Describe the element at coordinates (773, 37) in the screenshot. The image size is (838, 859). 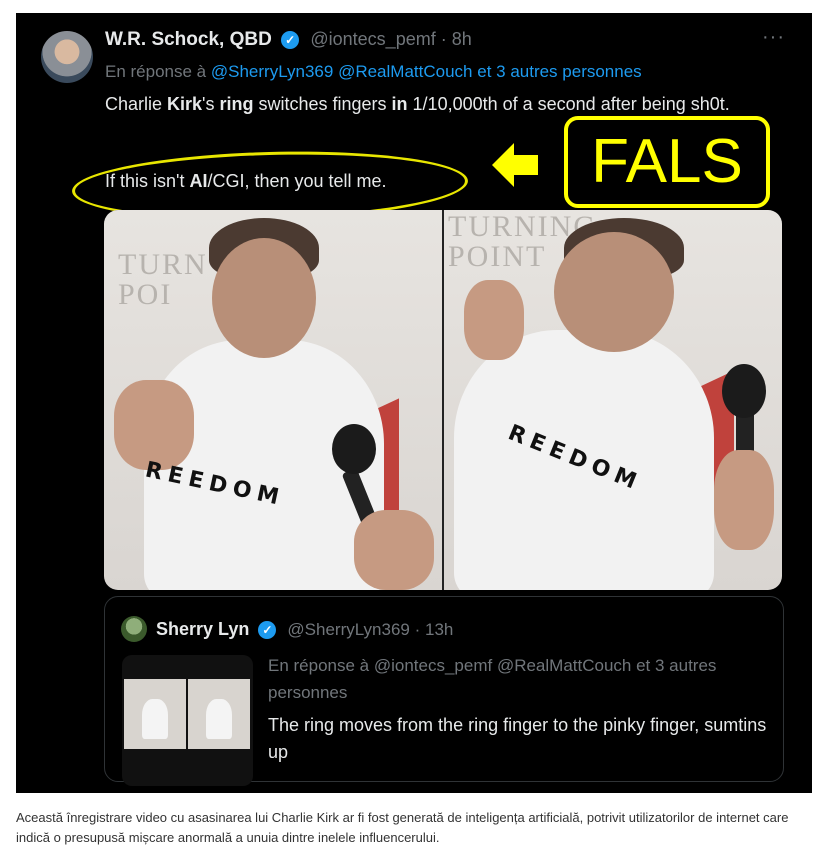
I see `more-options-icon: ···` at that location.